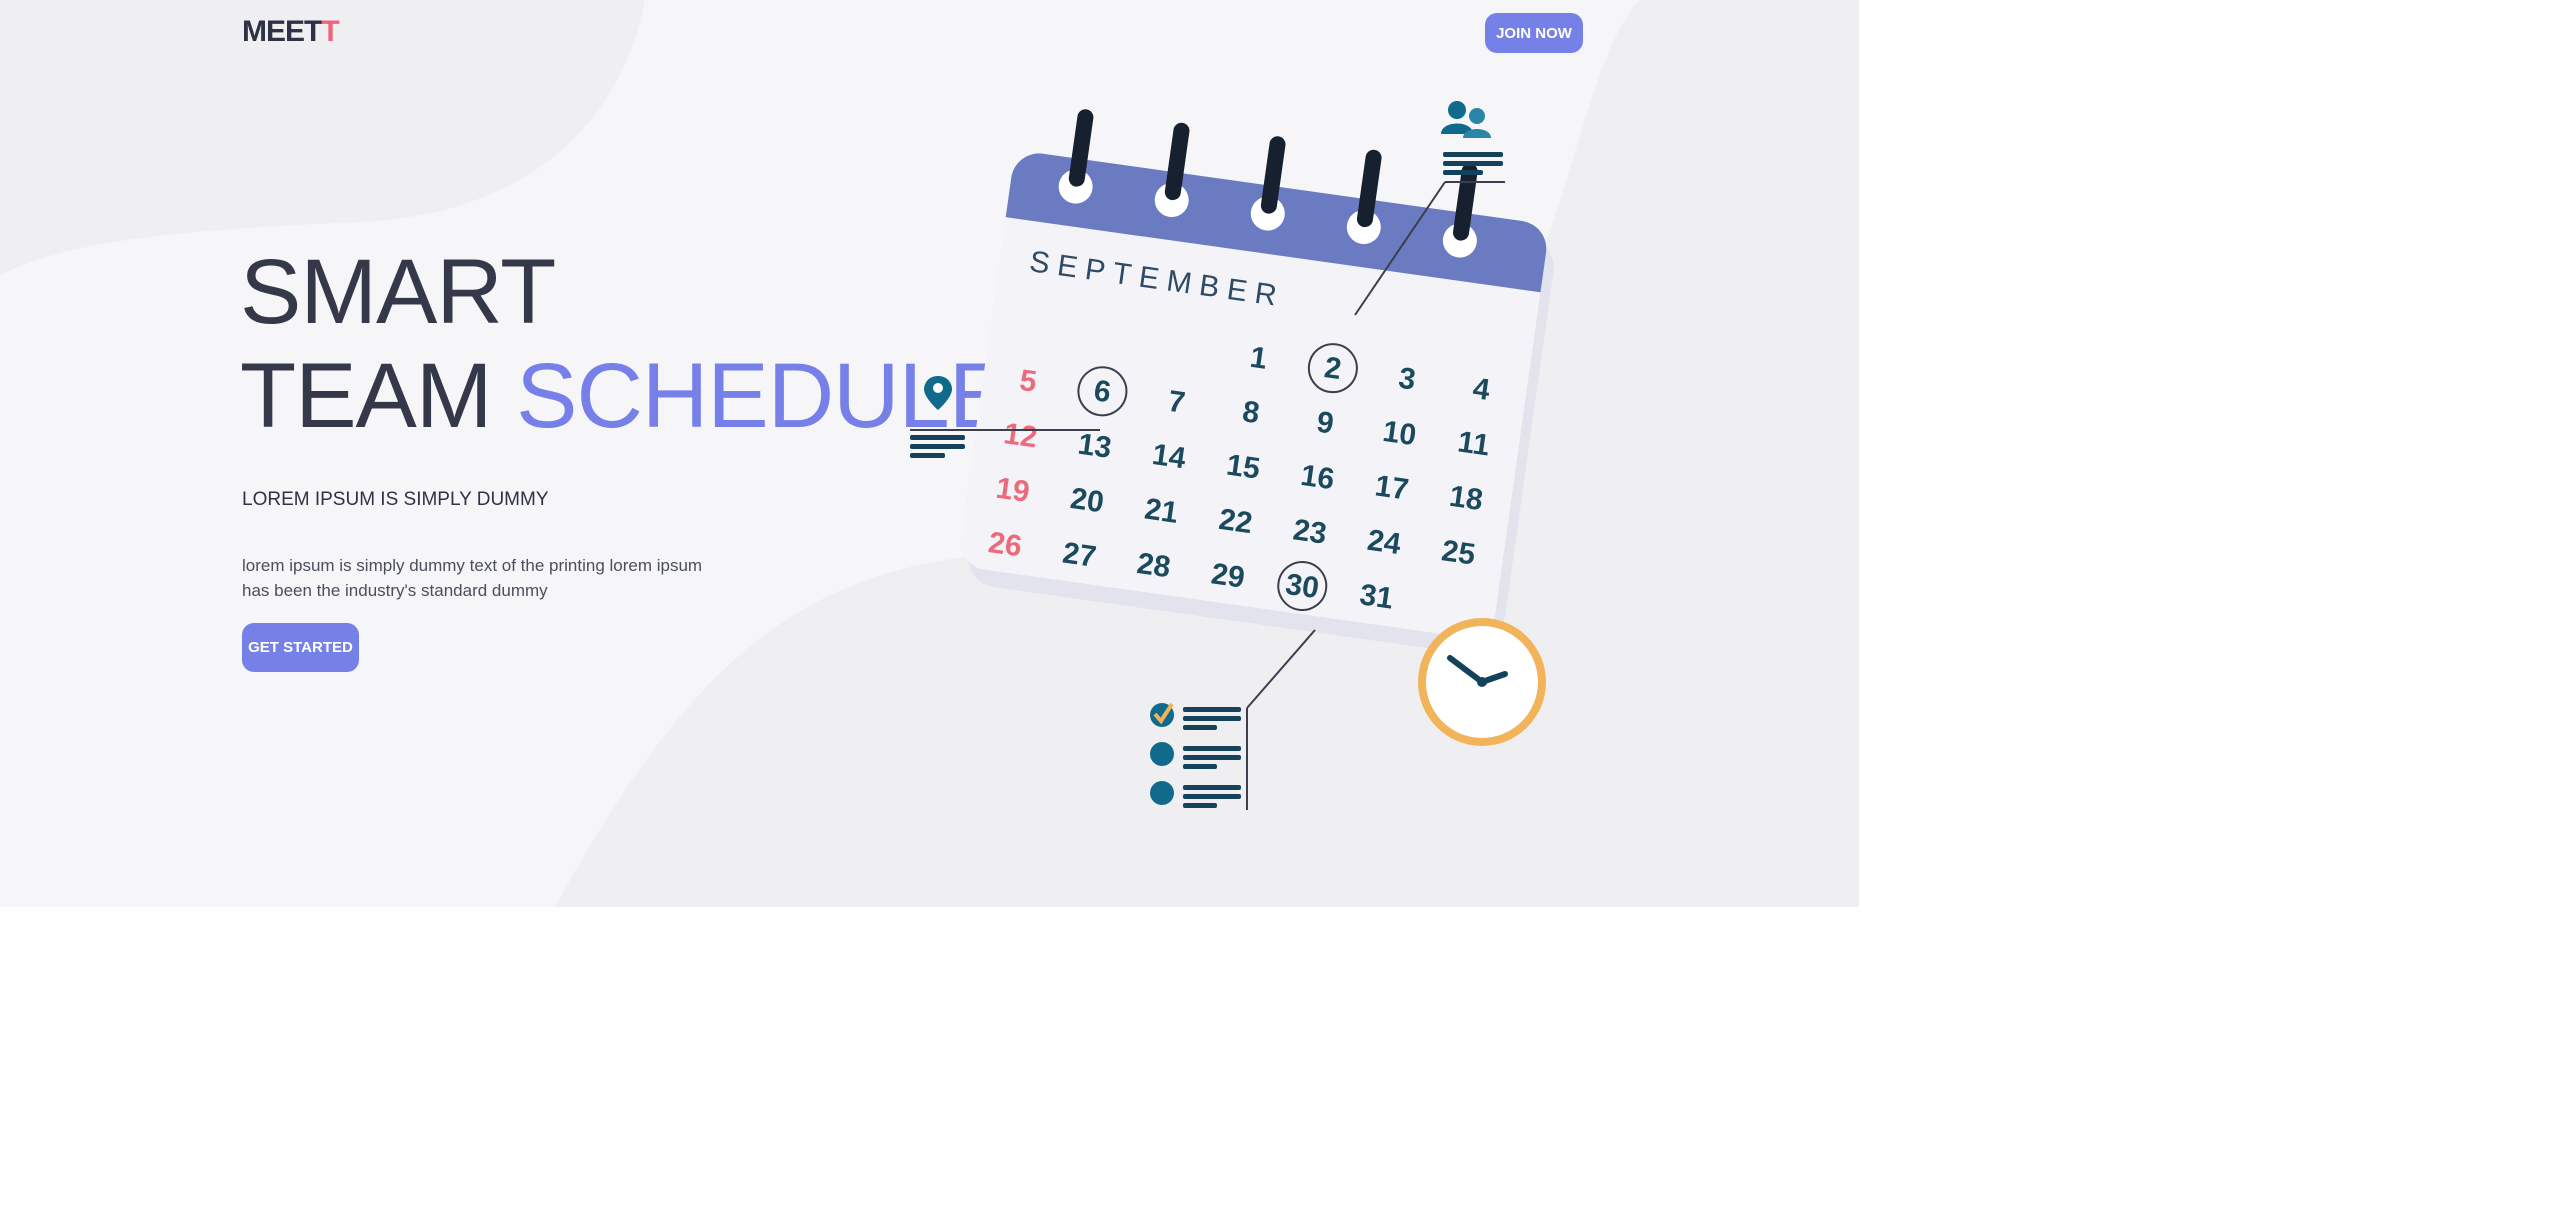 This screenshot has width=2554, height=1216. What do you see at coordinates (1080, 555) in the screenshot?
I see `calendar-day: 27` at bounding box center [1080, 555].